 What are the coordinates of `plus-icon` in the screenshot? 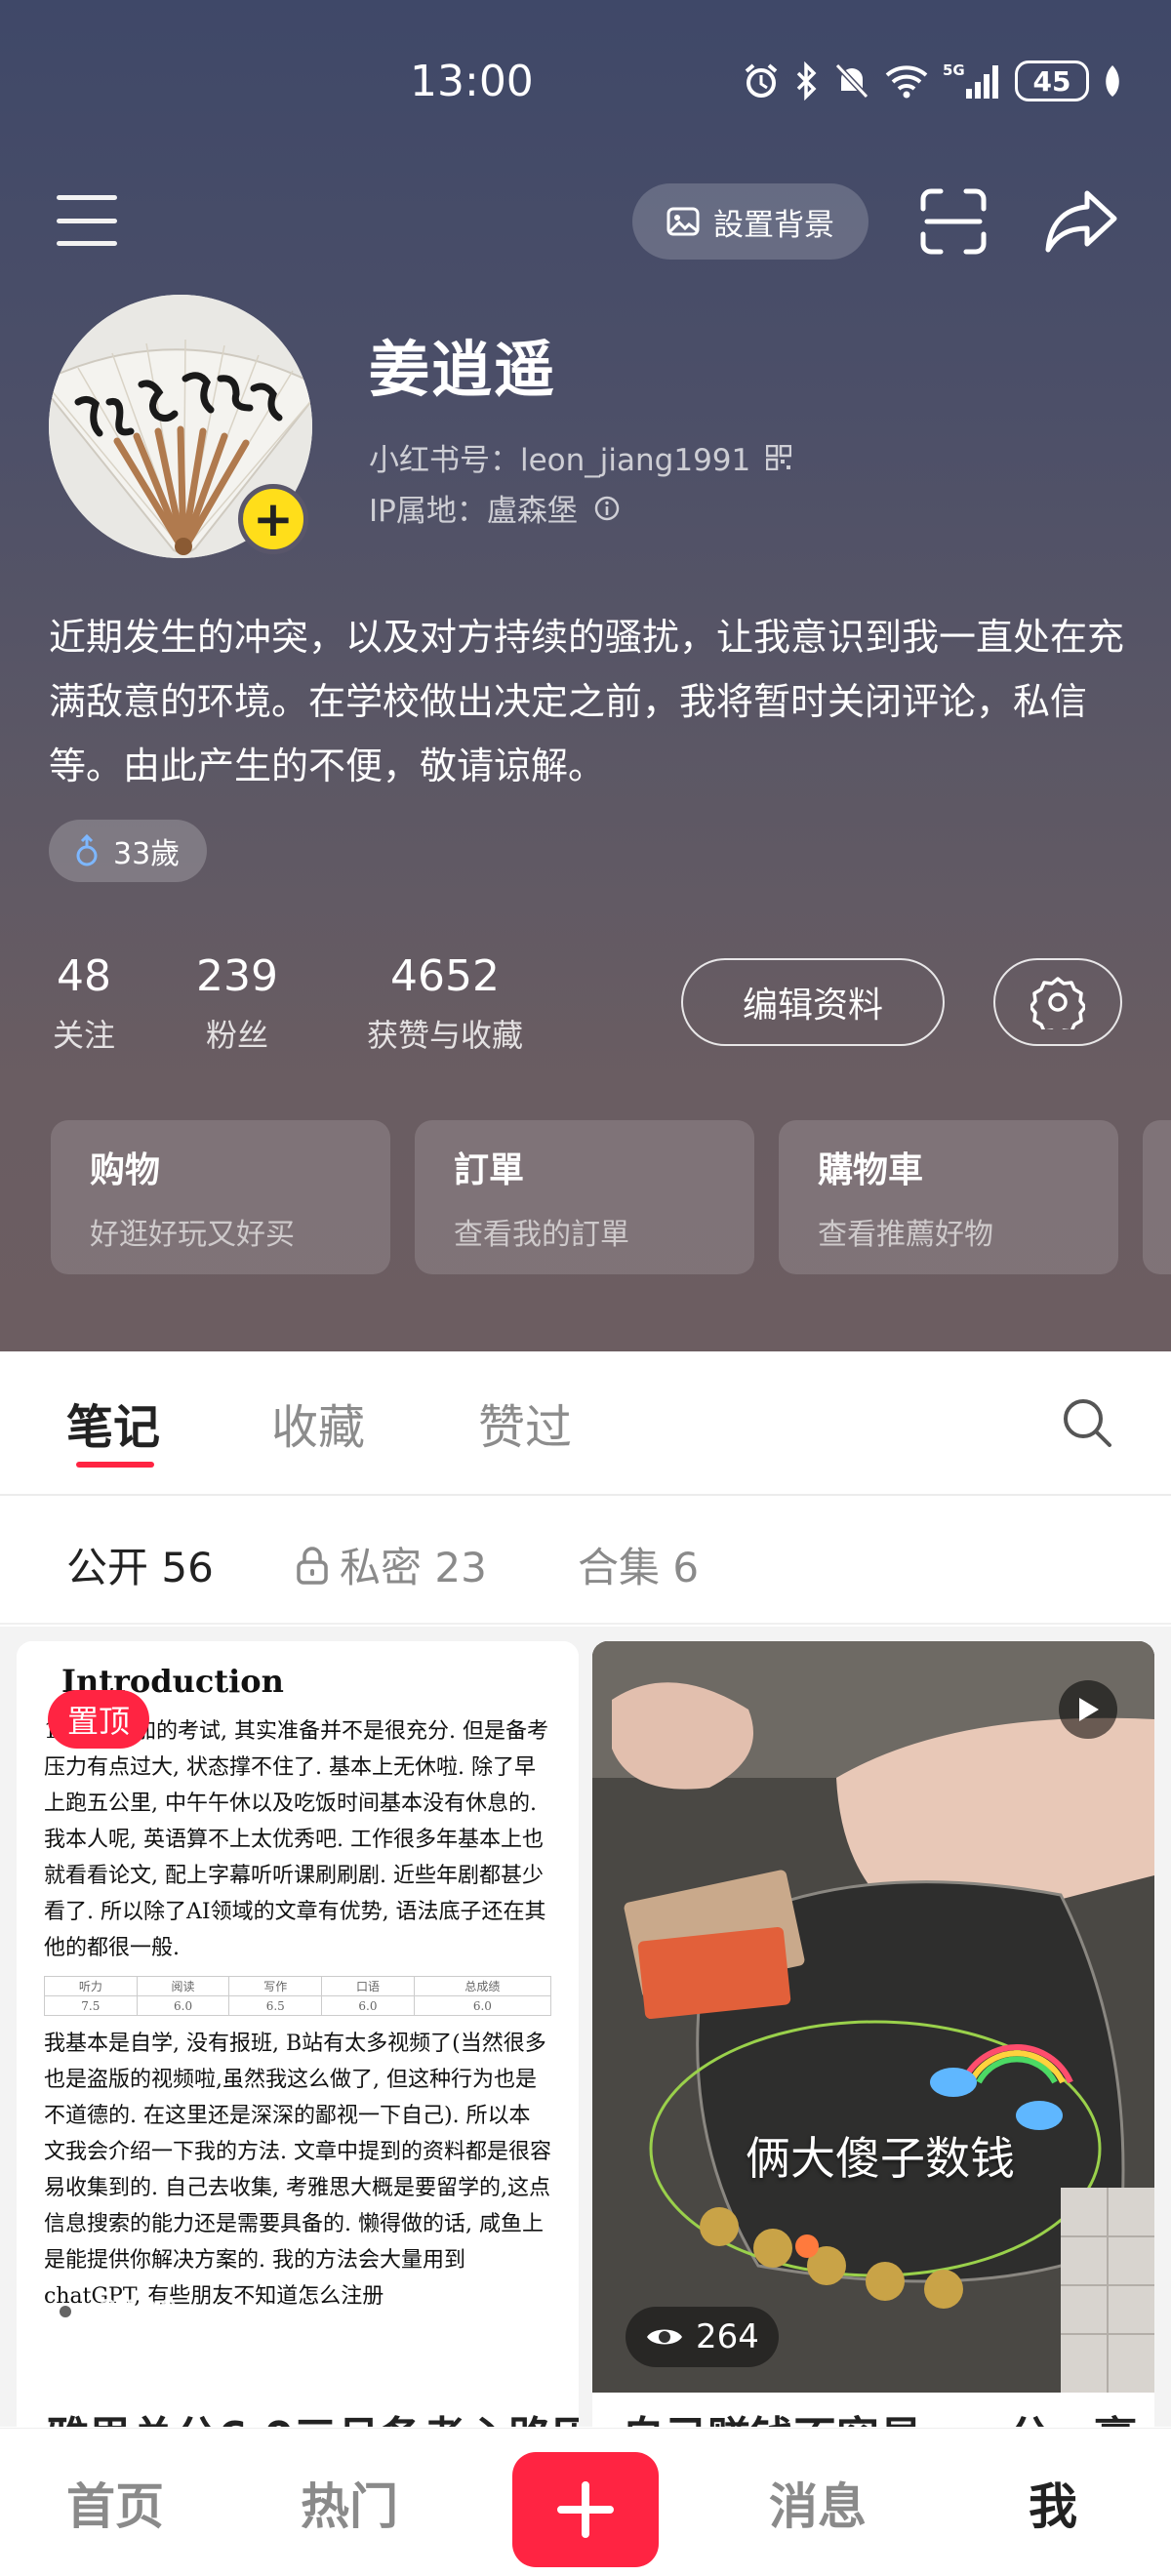 It's located at (585, 2509).